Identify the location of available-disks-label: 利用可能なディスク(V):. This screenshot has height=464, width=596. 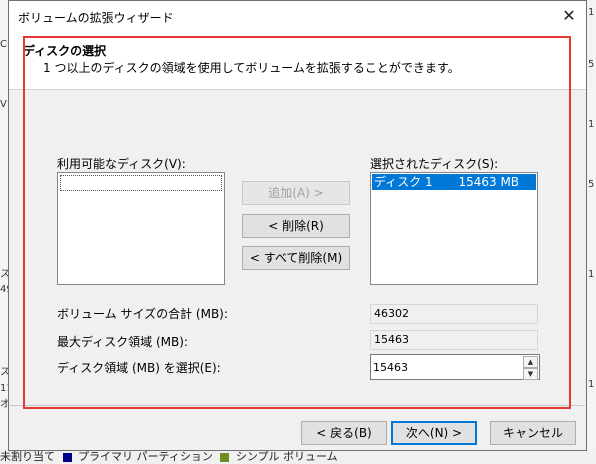
(121, 164).